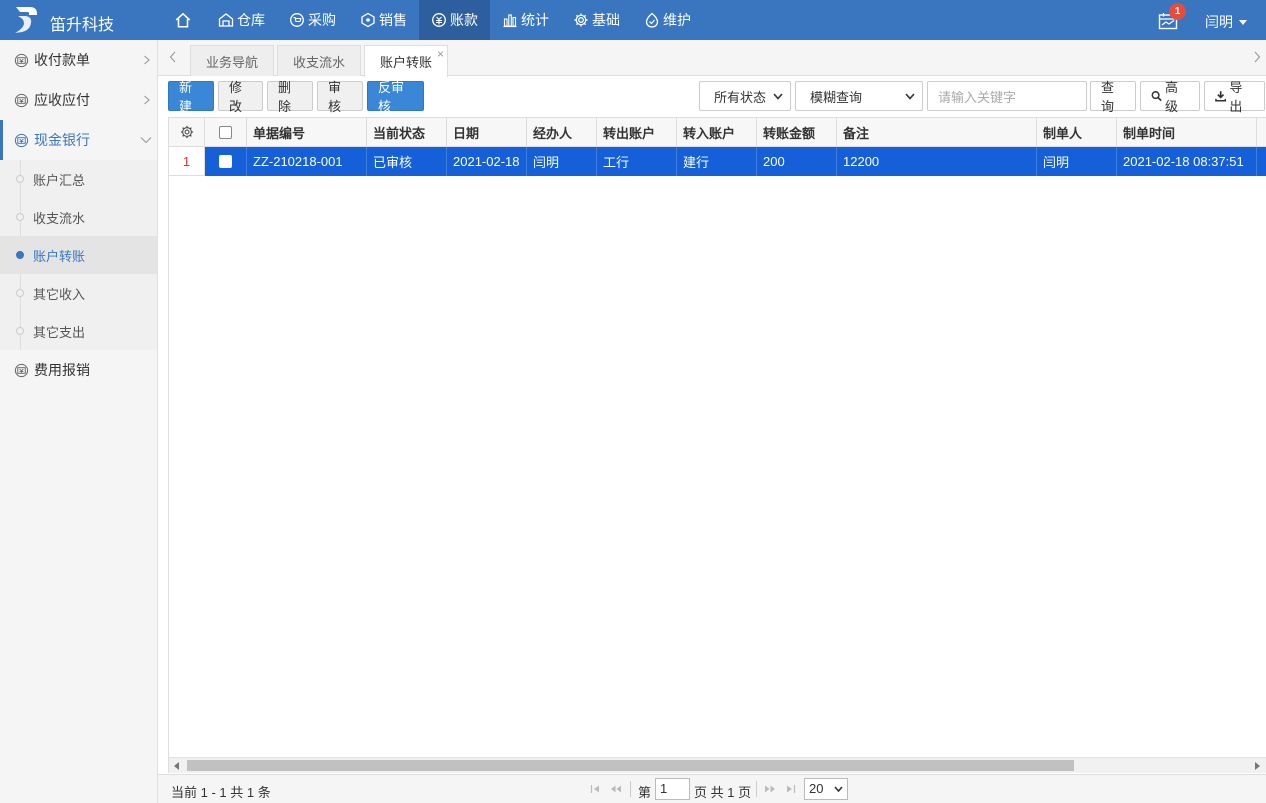 This screenshot has width=1266, height=803. Describe the element at coordinates (630, 765) in the screenshot. I see `scrollbar-thumb` at that location.